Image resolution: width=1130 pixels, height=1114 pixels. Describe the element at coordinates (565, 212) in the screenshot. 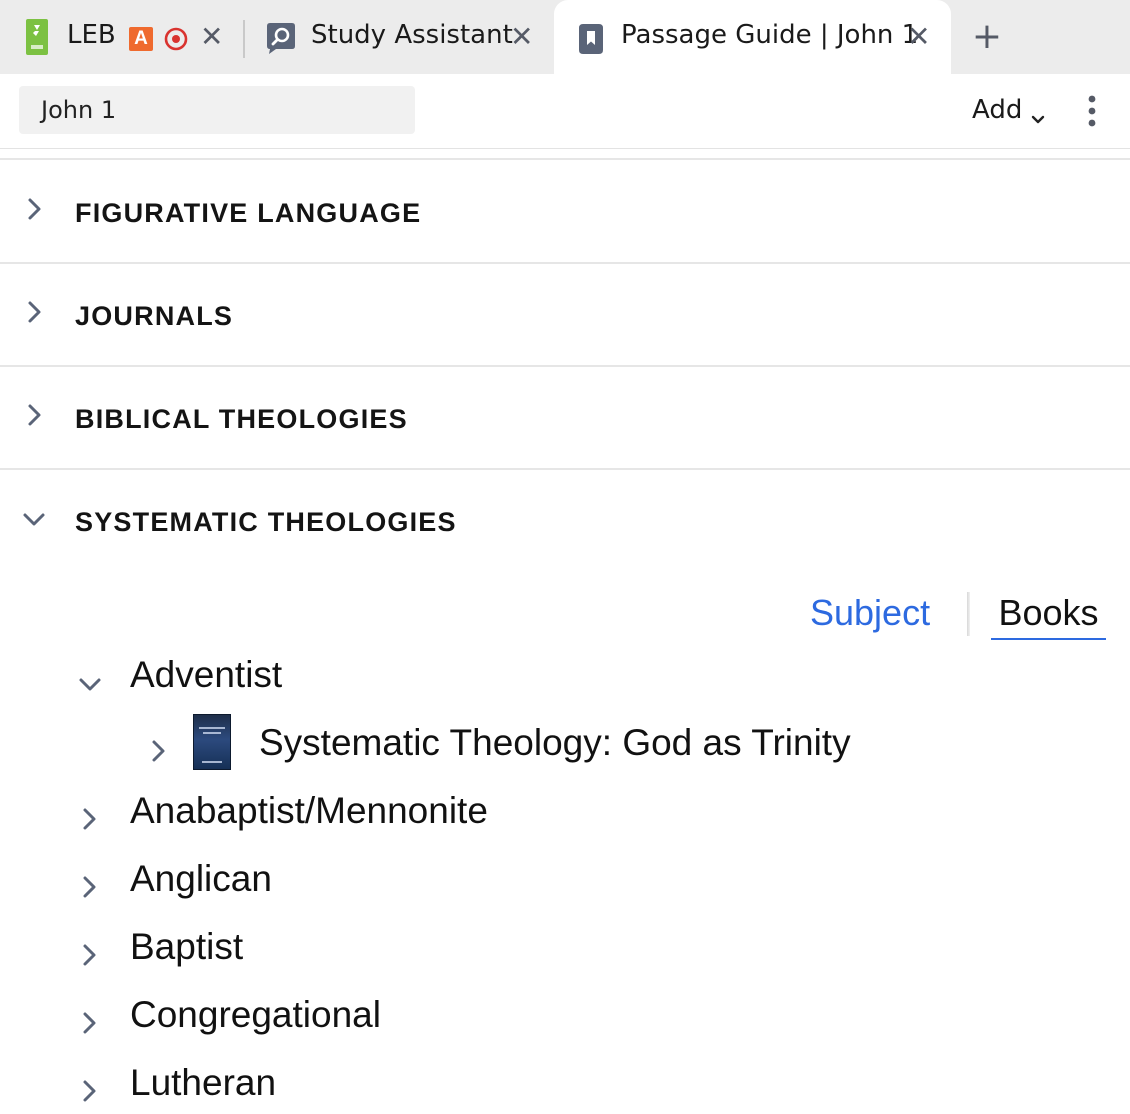

I see `section-figurative-language: FIGURATIVE LANGUAGE` at that location.